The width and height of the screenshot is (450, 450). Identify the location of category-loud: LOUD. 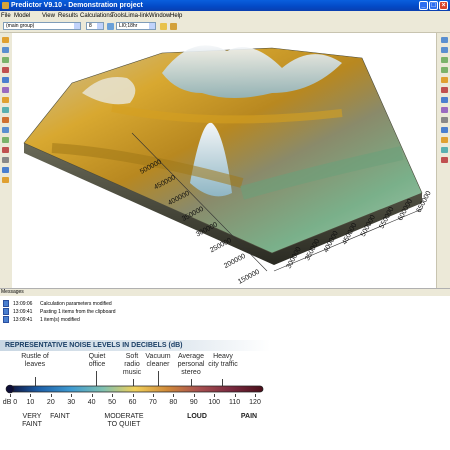
(197, 416).